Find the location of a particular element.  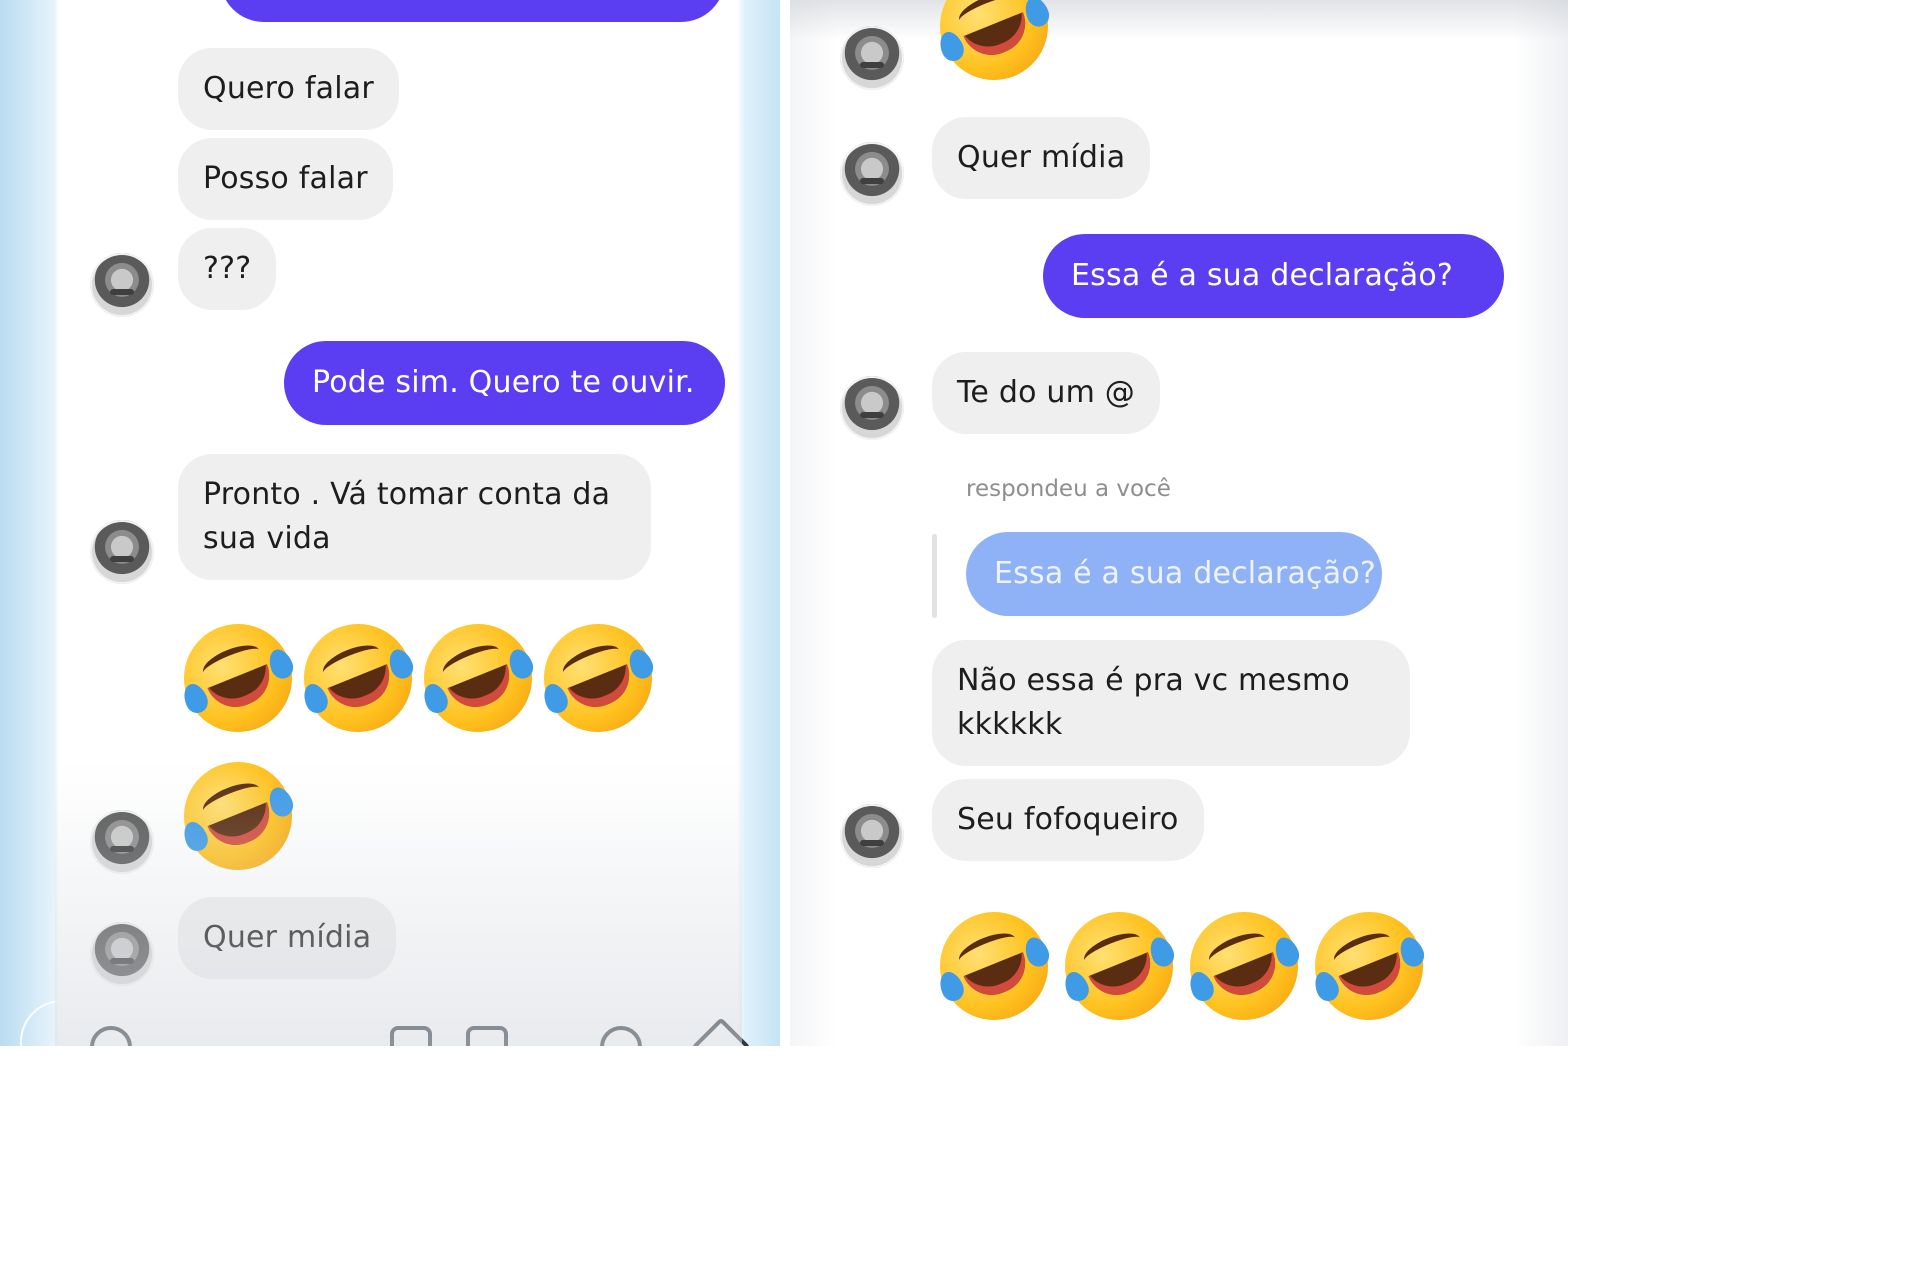

reply-label: respondeu a você is located at coordinates (1068, 489).